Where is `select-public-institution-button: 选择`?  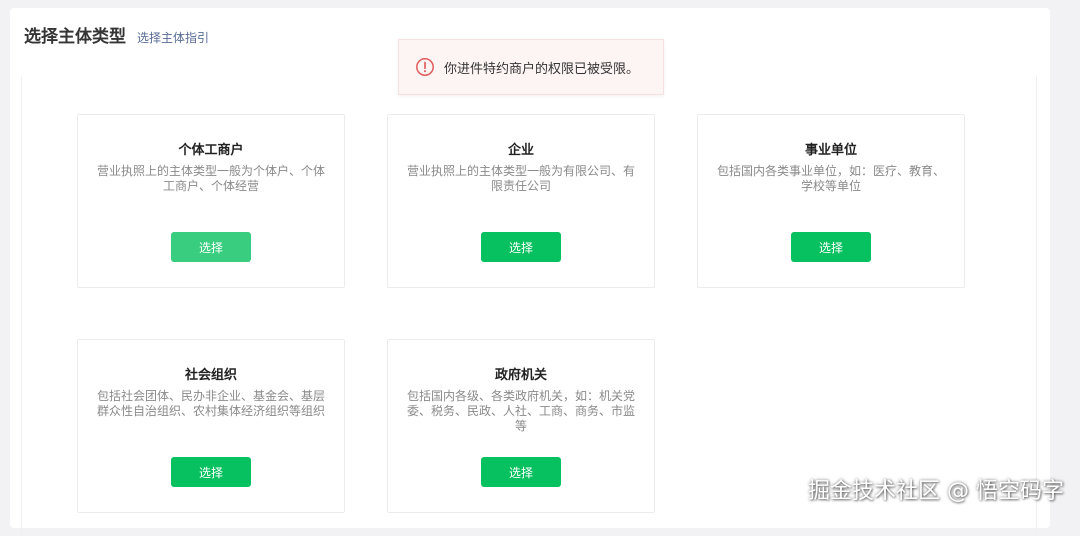
select-public-institution-button: 选择 is located at coordinates (831, 247).